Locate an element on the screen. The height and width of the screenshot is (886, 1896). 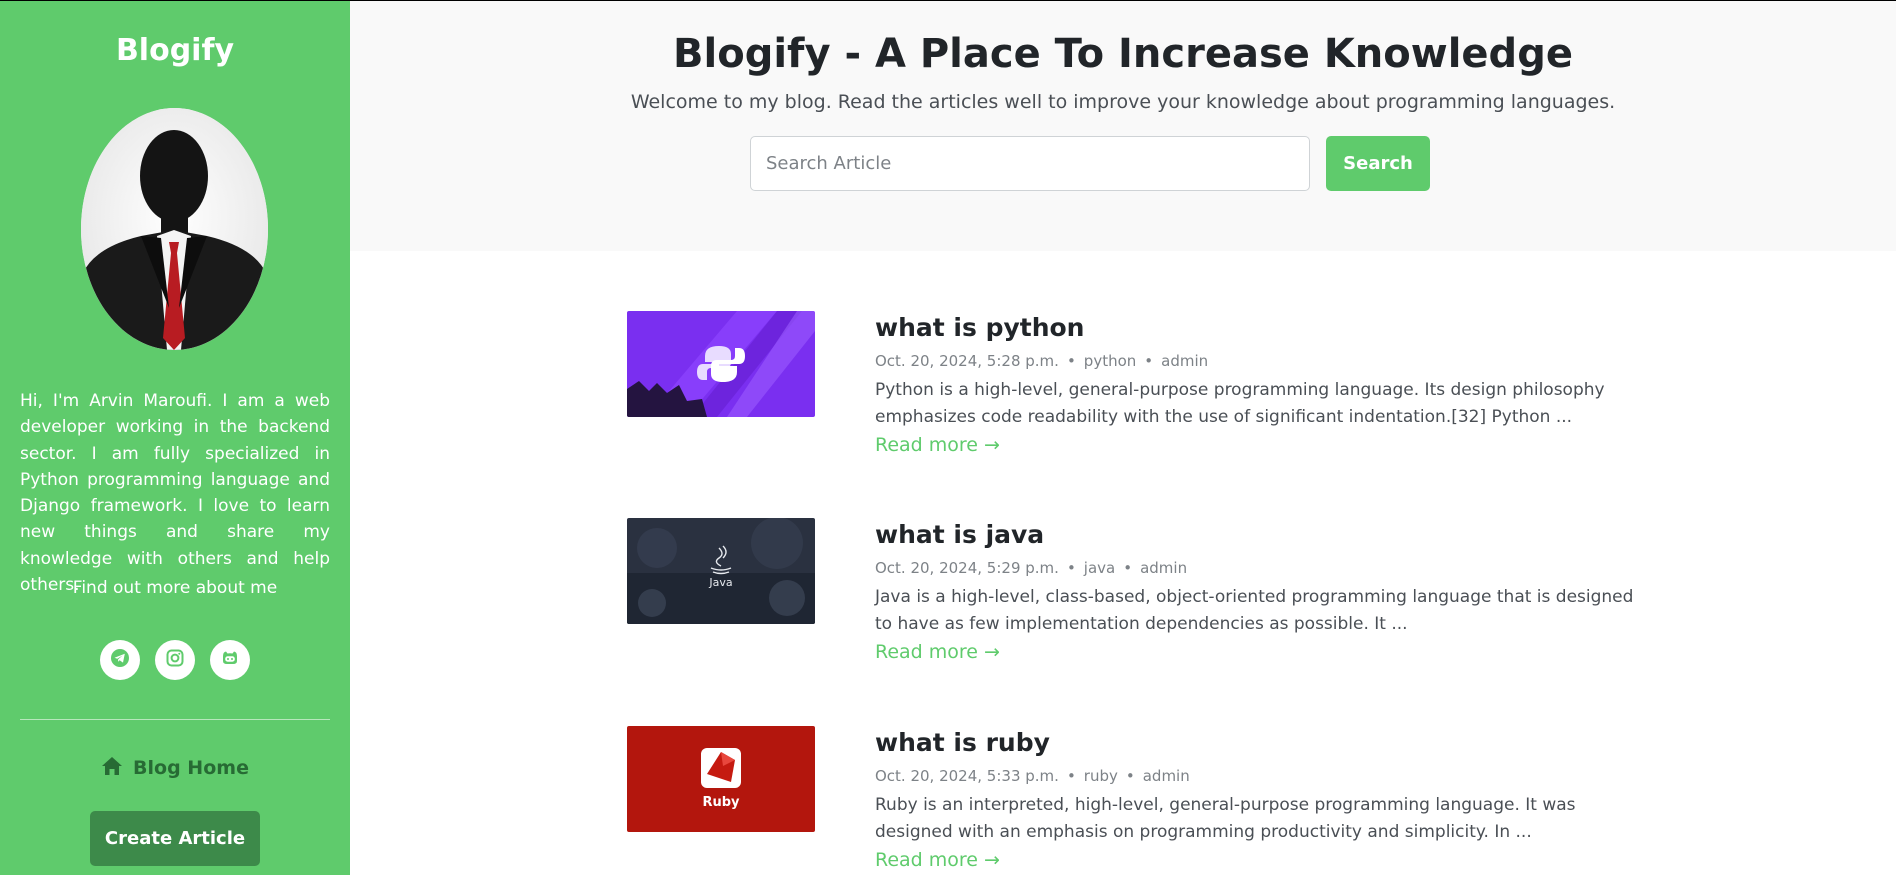
post-date: Oct. 20, 2024, 5:33 p.m. is located at coordinates (967, 776).